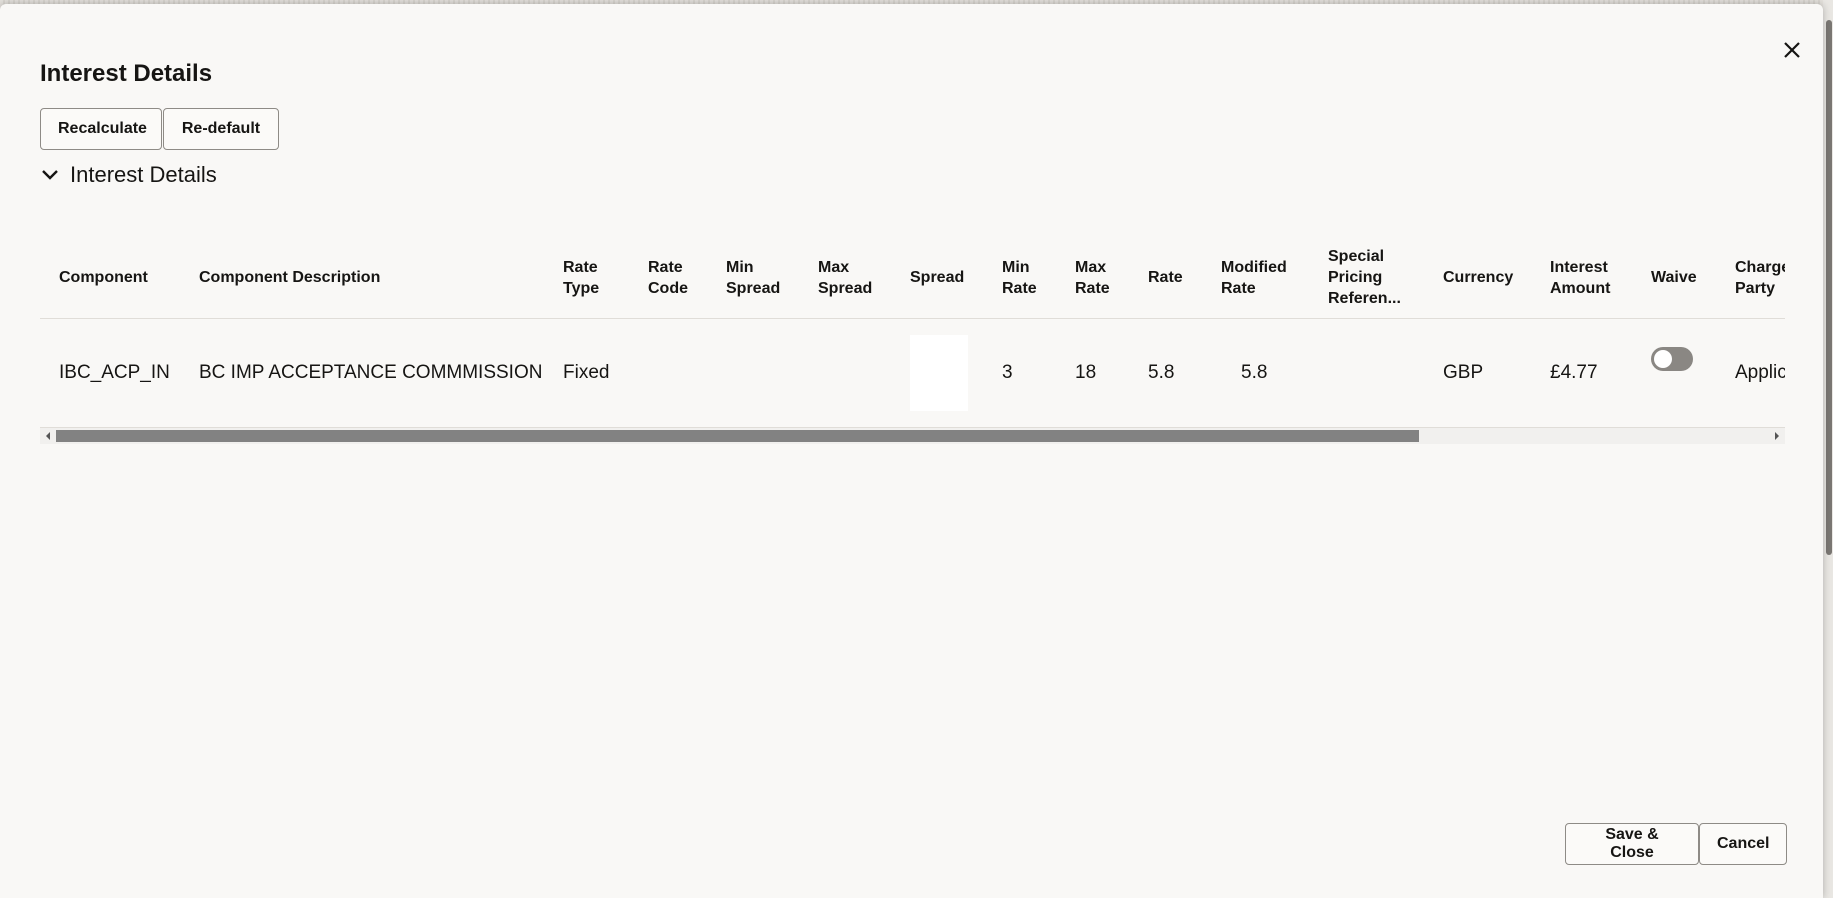  I want to click on recalculate-button: Recalculate, so click(101, 129).